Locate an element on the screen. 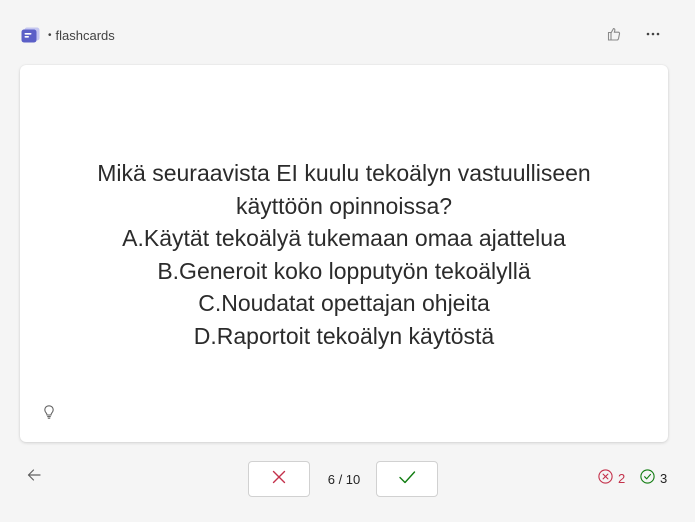 Image resolution: width=695 pixels, height=522 pixels. breadcrumb: • flashcards is located at coordinates (81, 36).